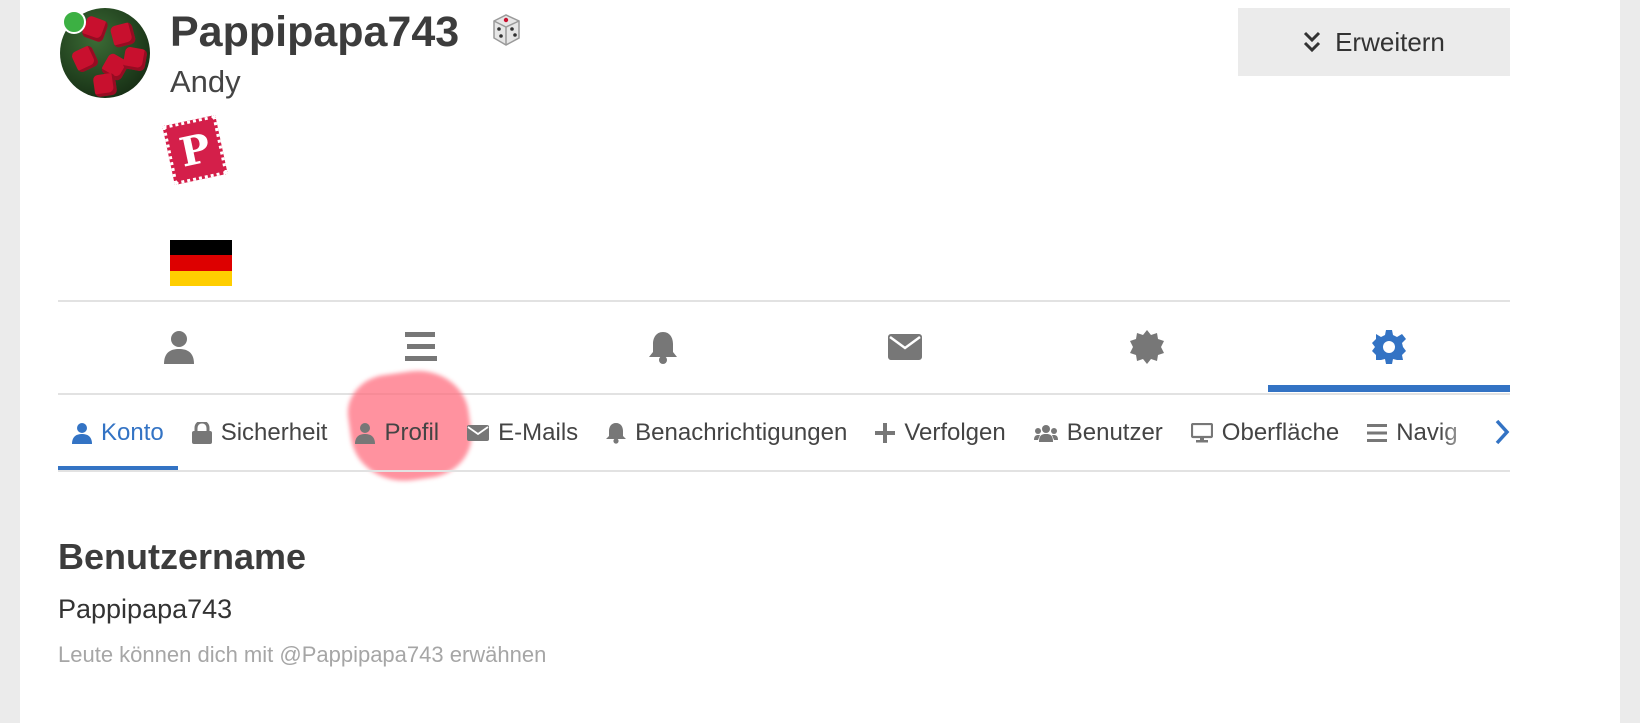  I want to click on lock-icon, so click(201, 433).